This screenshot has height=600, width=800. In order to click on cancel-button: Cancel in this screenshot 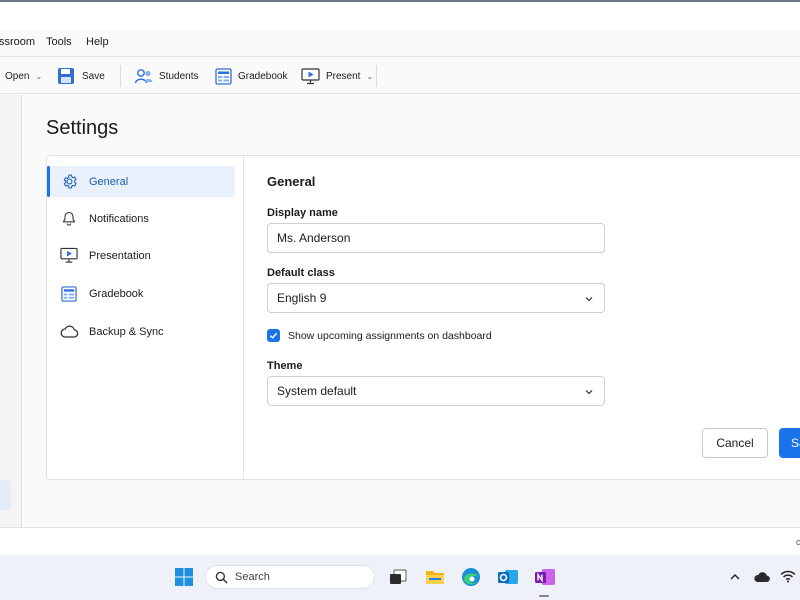, I will do `click(735, 443)`.